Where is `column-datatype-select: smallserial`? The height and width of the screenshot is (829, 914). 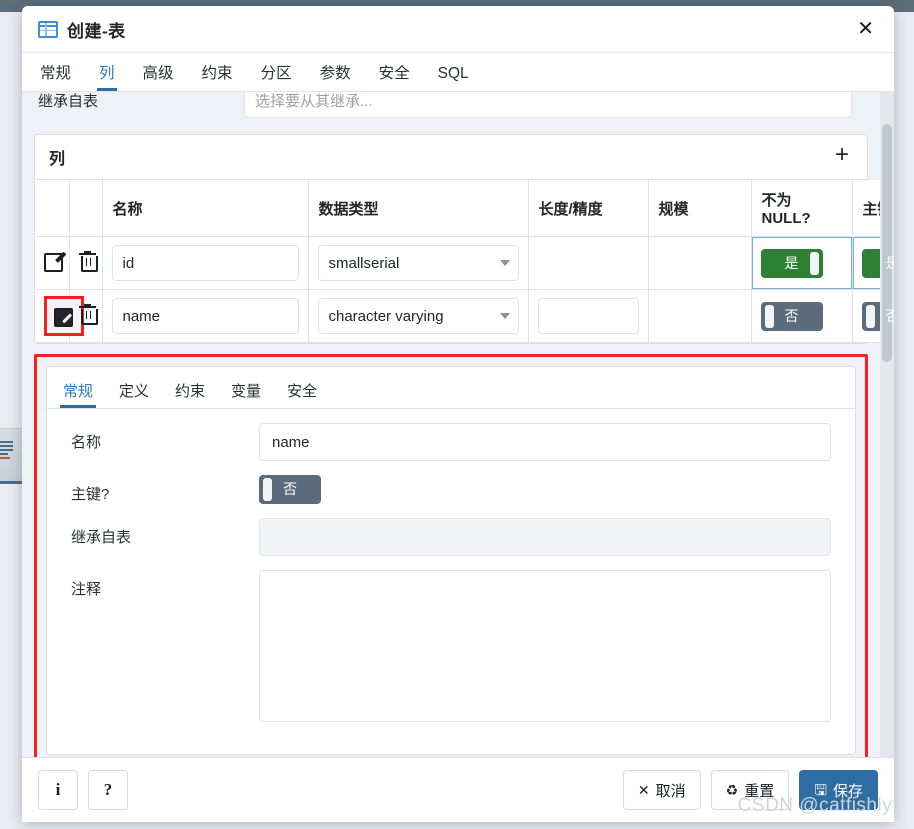 column-datatype-select: smallserial is located at coordinates (418, 263).